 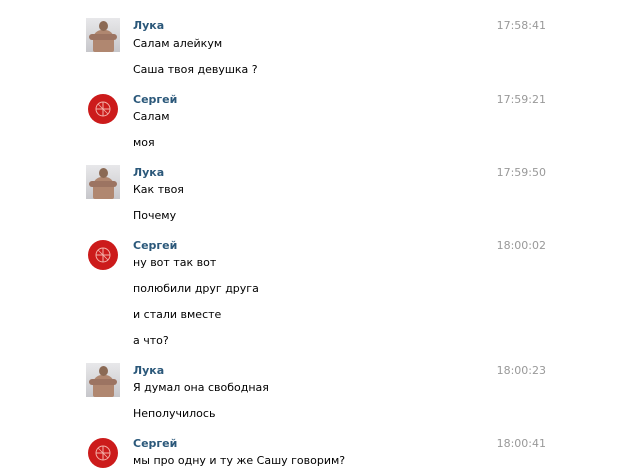 What do you see at coordinates (521, 245) in the screenshot?
I see `message-timestamp: 18:00:02` at bounding box center [521, 245].